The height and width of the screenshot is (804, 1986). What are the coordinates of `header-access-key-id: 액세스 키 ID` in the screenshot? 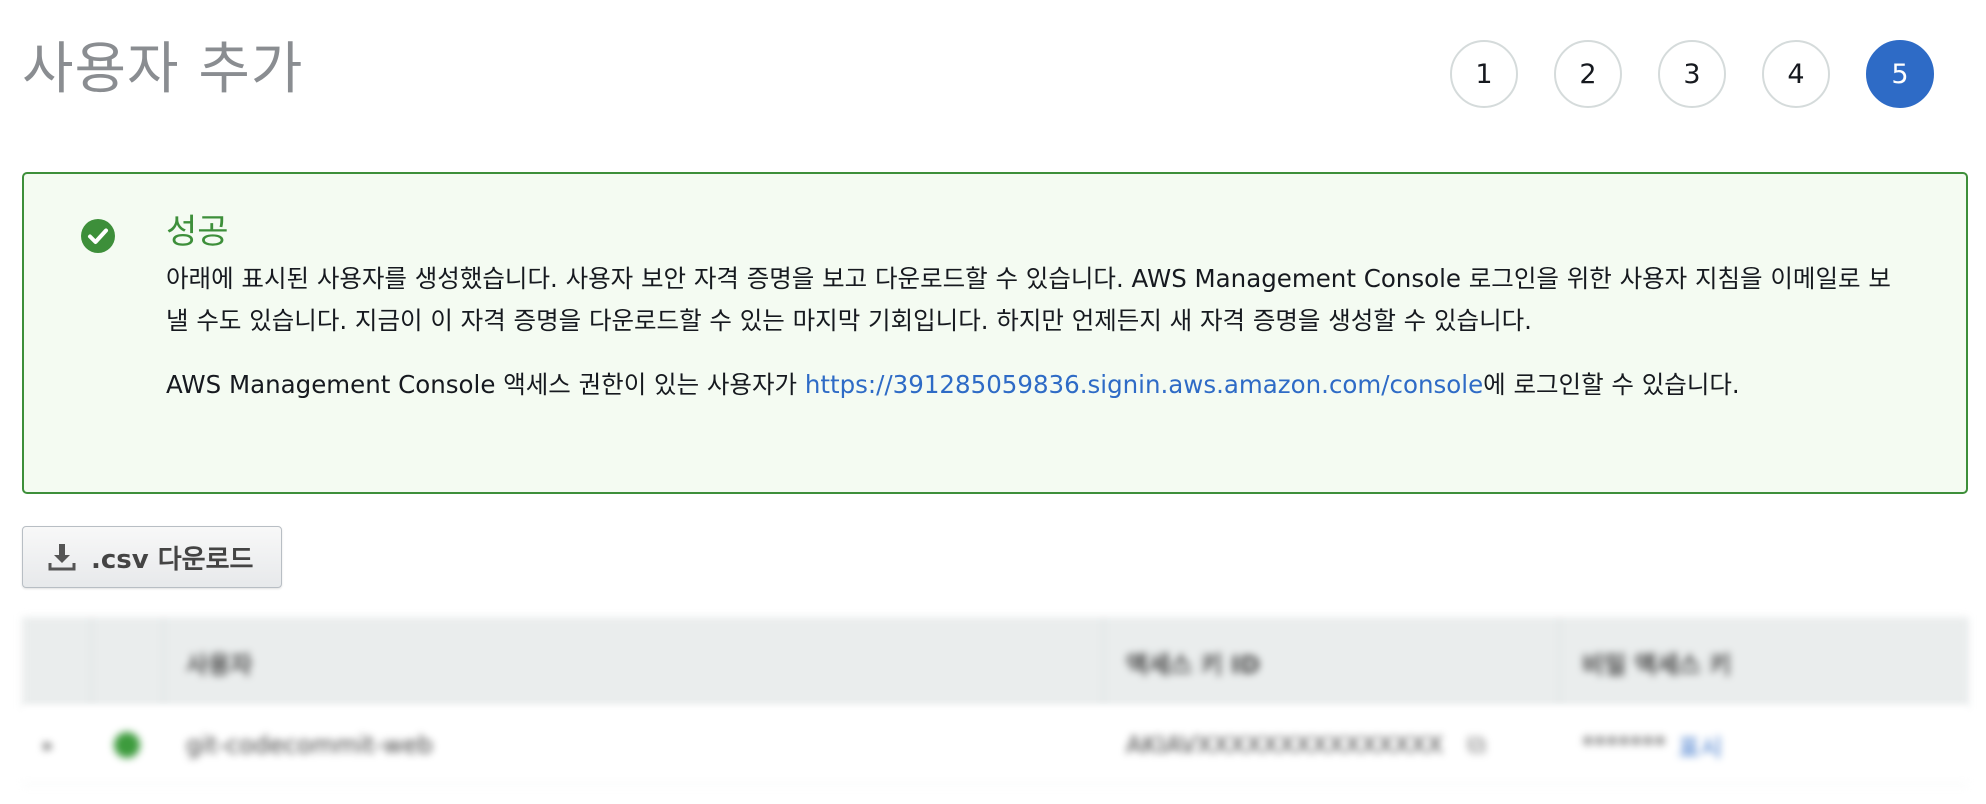 It's located at (1332, 662).